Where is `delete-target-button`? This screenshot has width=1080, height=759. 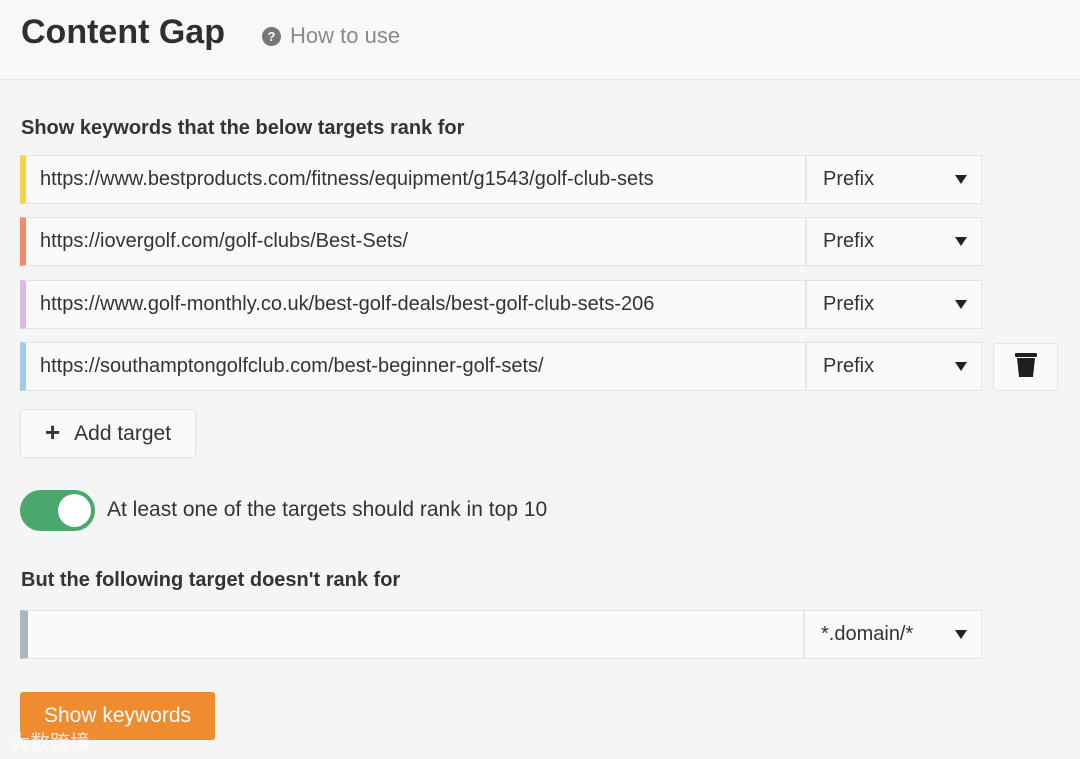 delete-target-button is located at coordinates (1025, 367).